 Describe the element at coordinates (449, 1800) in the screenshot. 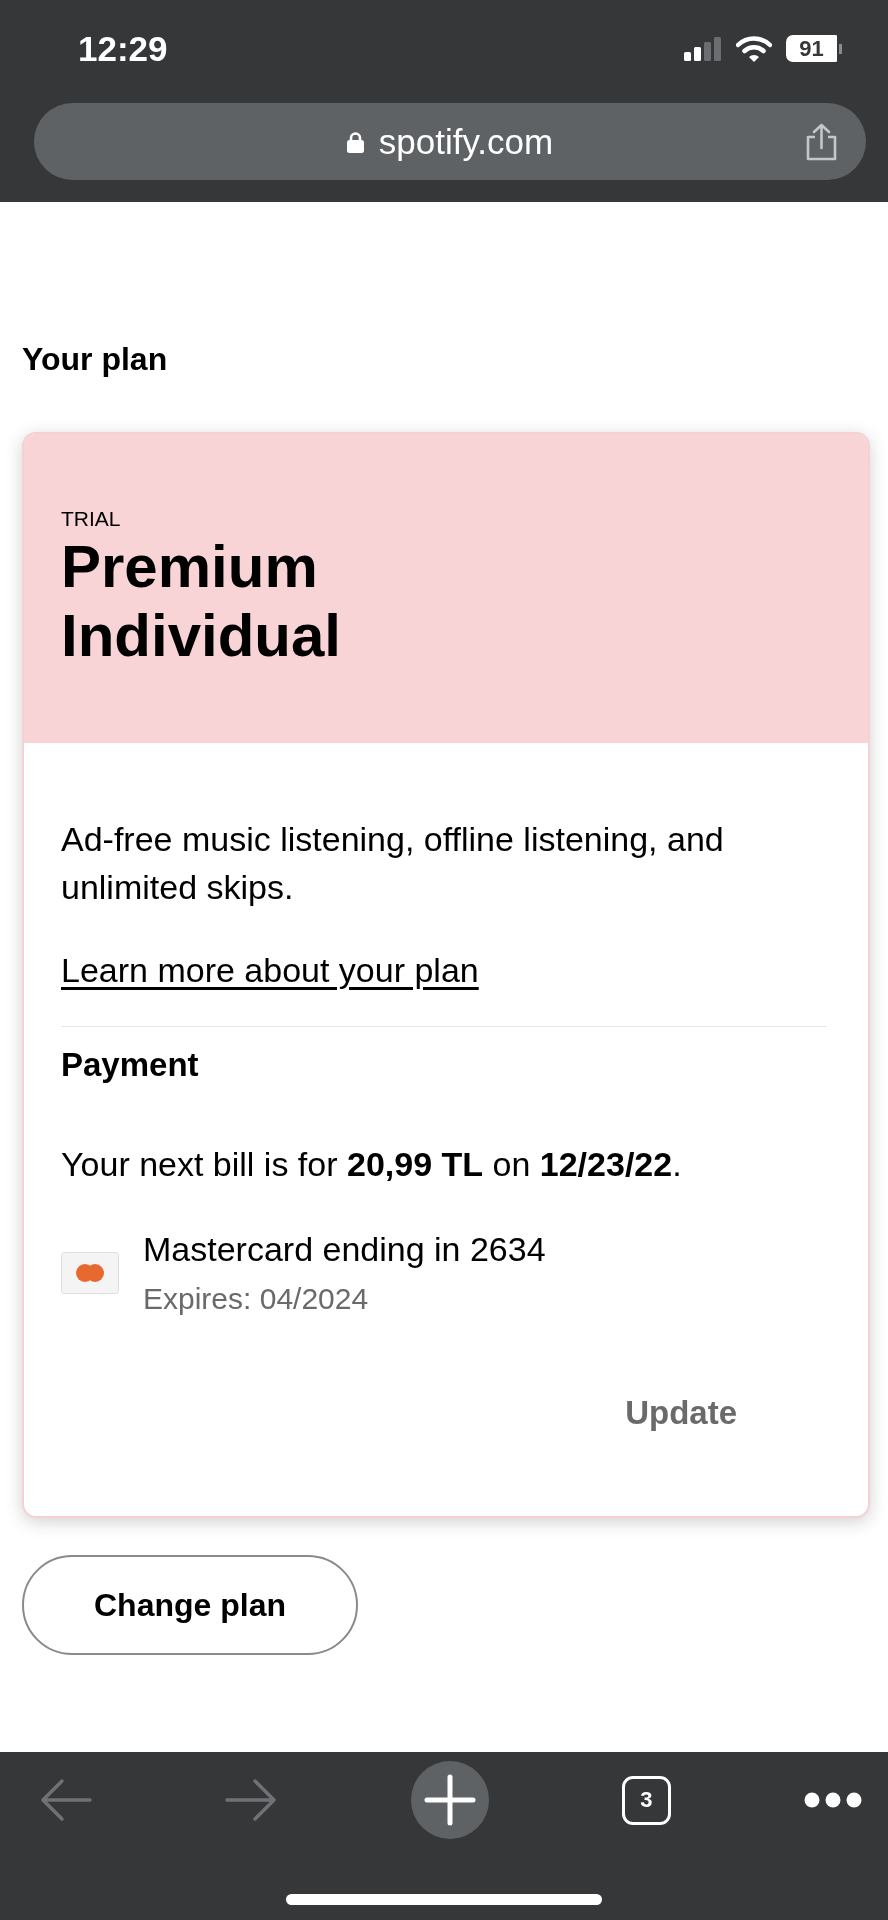

I see `plus-icon` at that location.